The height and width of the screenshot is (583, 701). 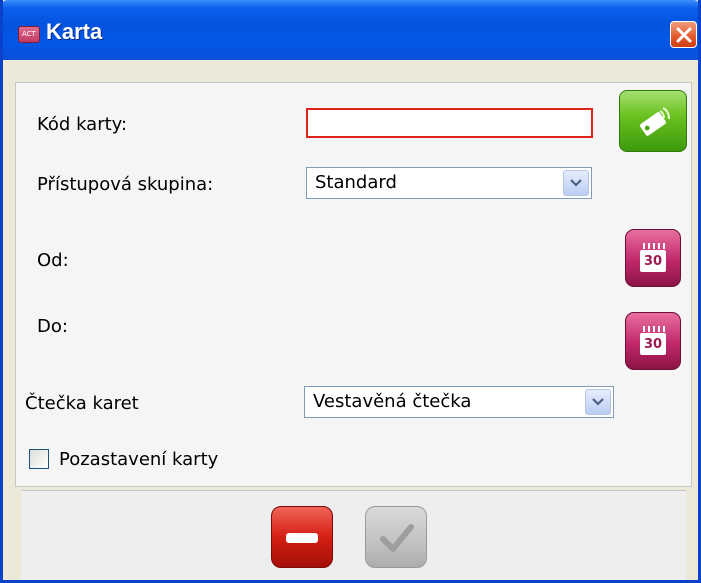 I want to click on access-group-dropdown-button, so click(x=576, y=183).